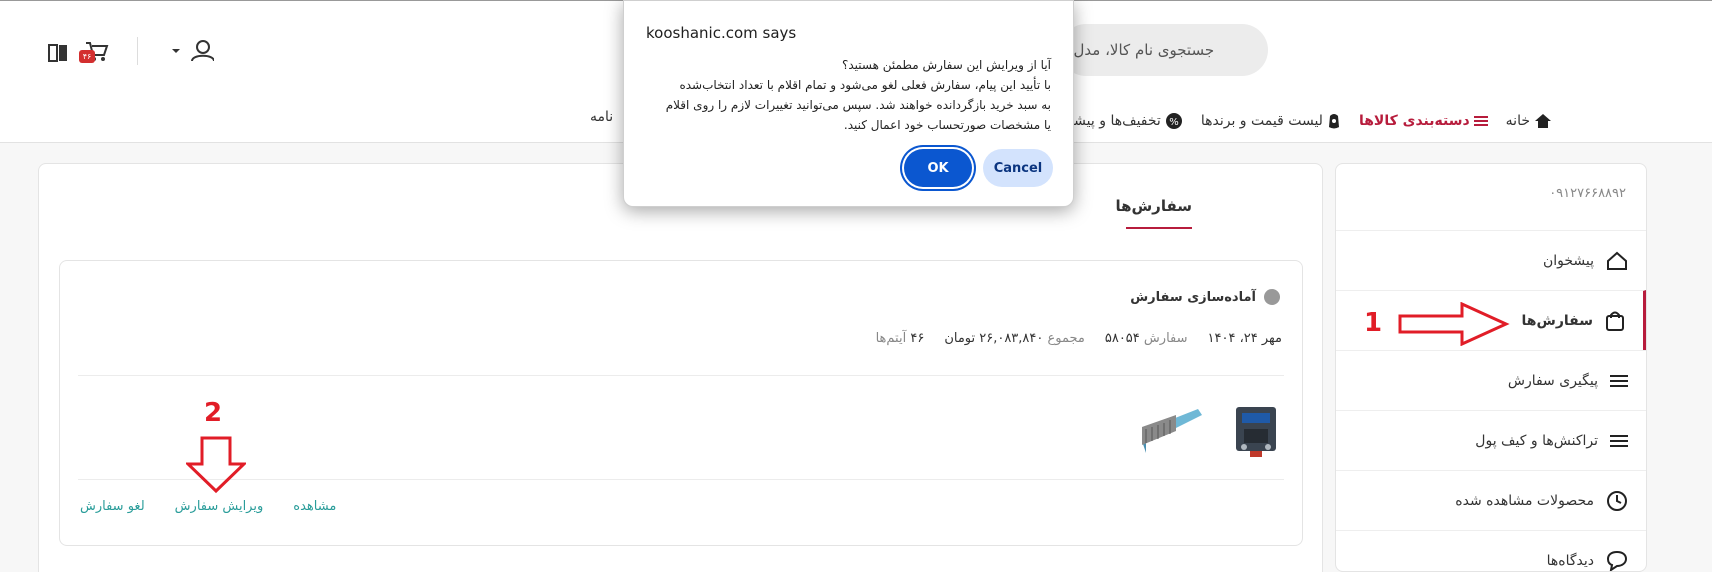 The height and width of the screenshot is (572, 1712). Describe the element at coordinates (1617, 560) in the screenshot. I see `comment-icon` at that location.